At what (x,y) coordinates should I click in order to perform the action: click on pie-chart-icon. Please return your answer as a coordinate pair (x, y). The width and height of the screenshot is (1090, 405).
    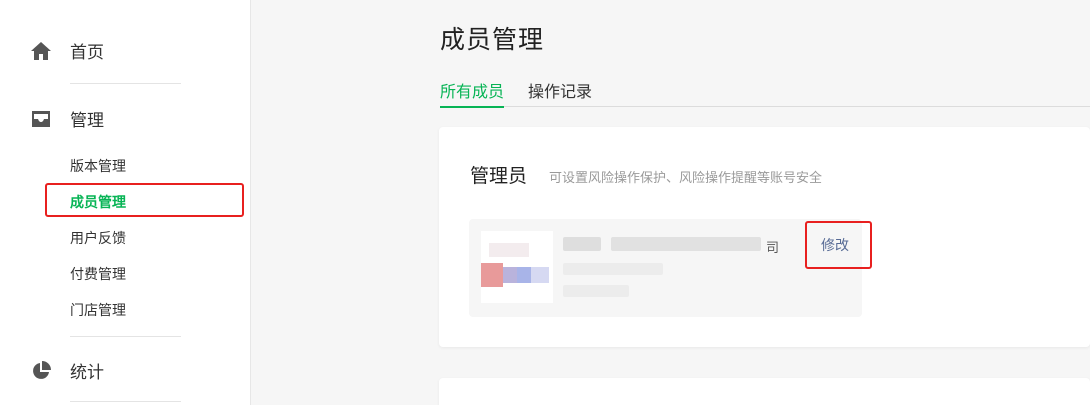
    Looking at the image, I should click on (41, 371).